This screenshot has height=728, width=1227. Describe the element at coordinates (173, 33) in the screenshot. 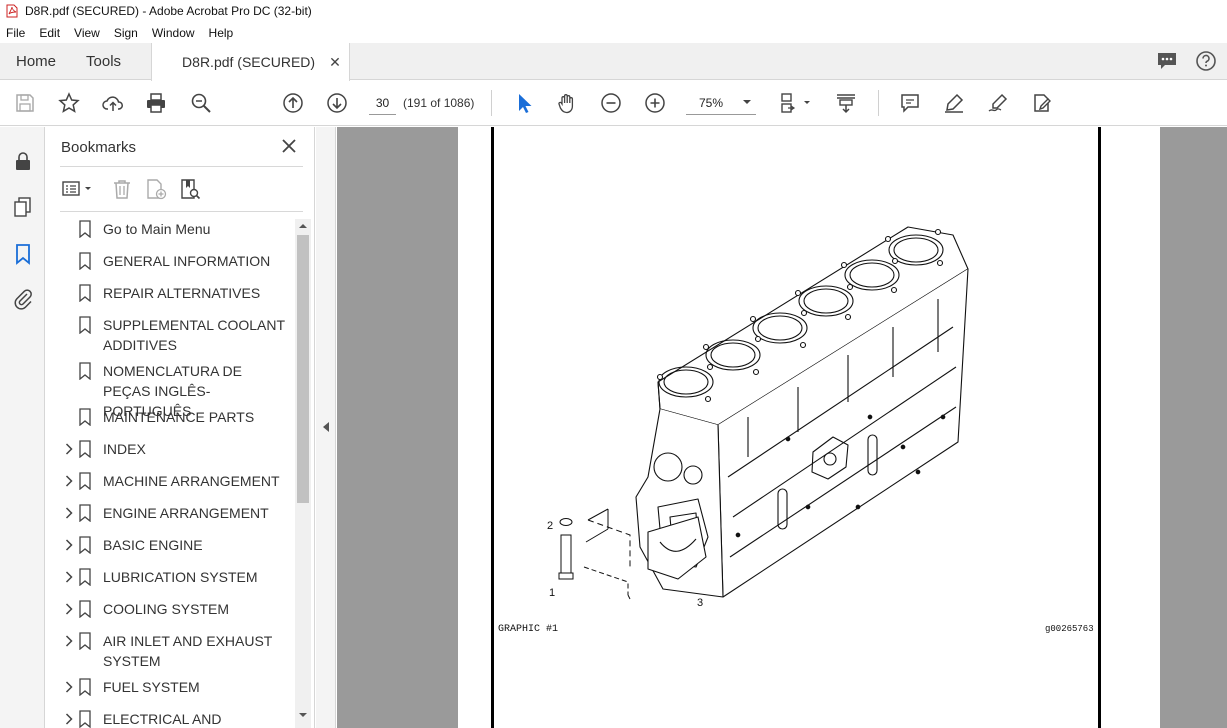

I see `menu-window: Window` at that location.